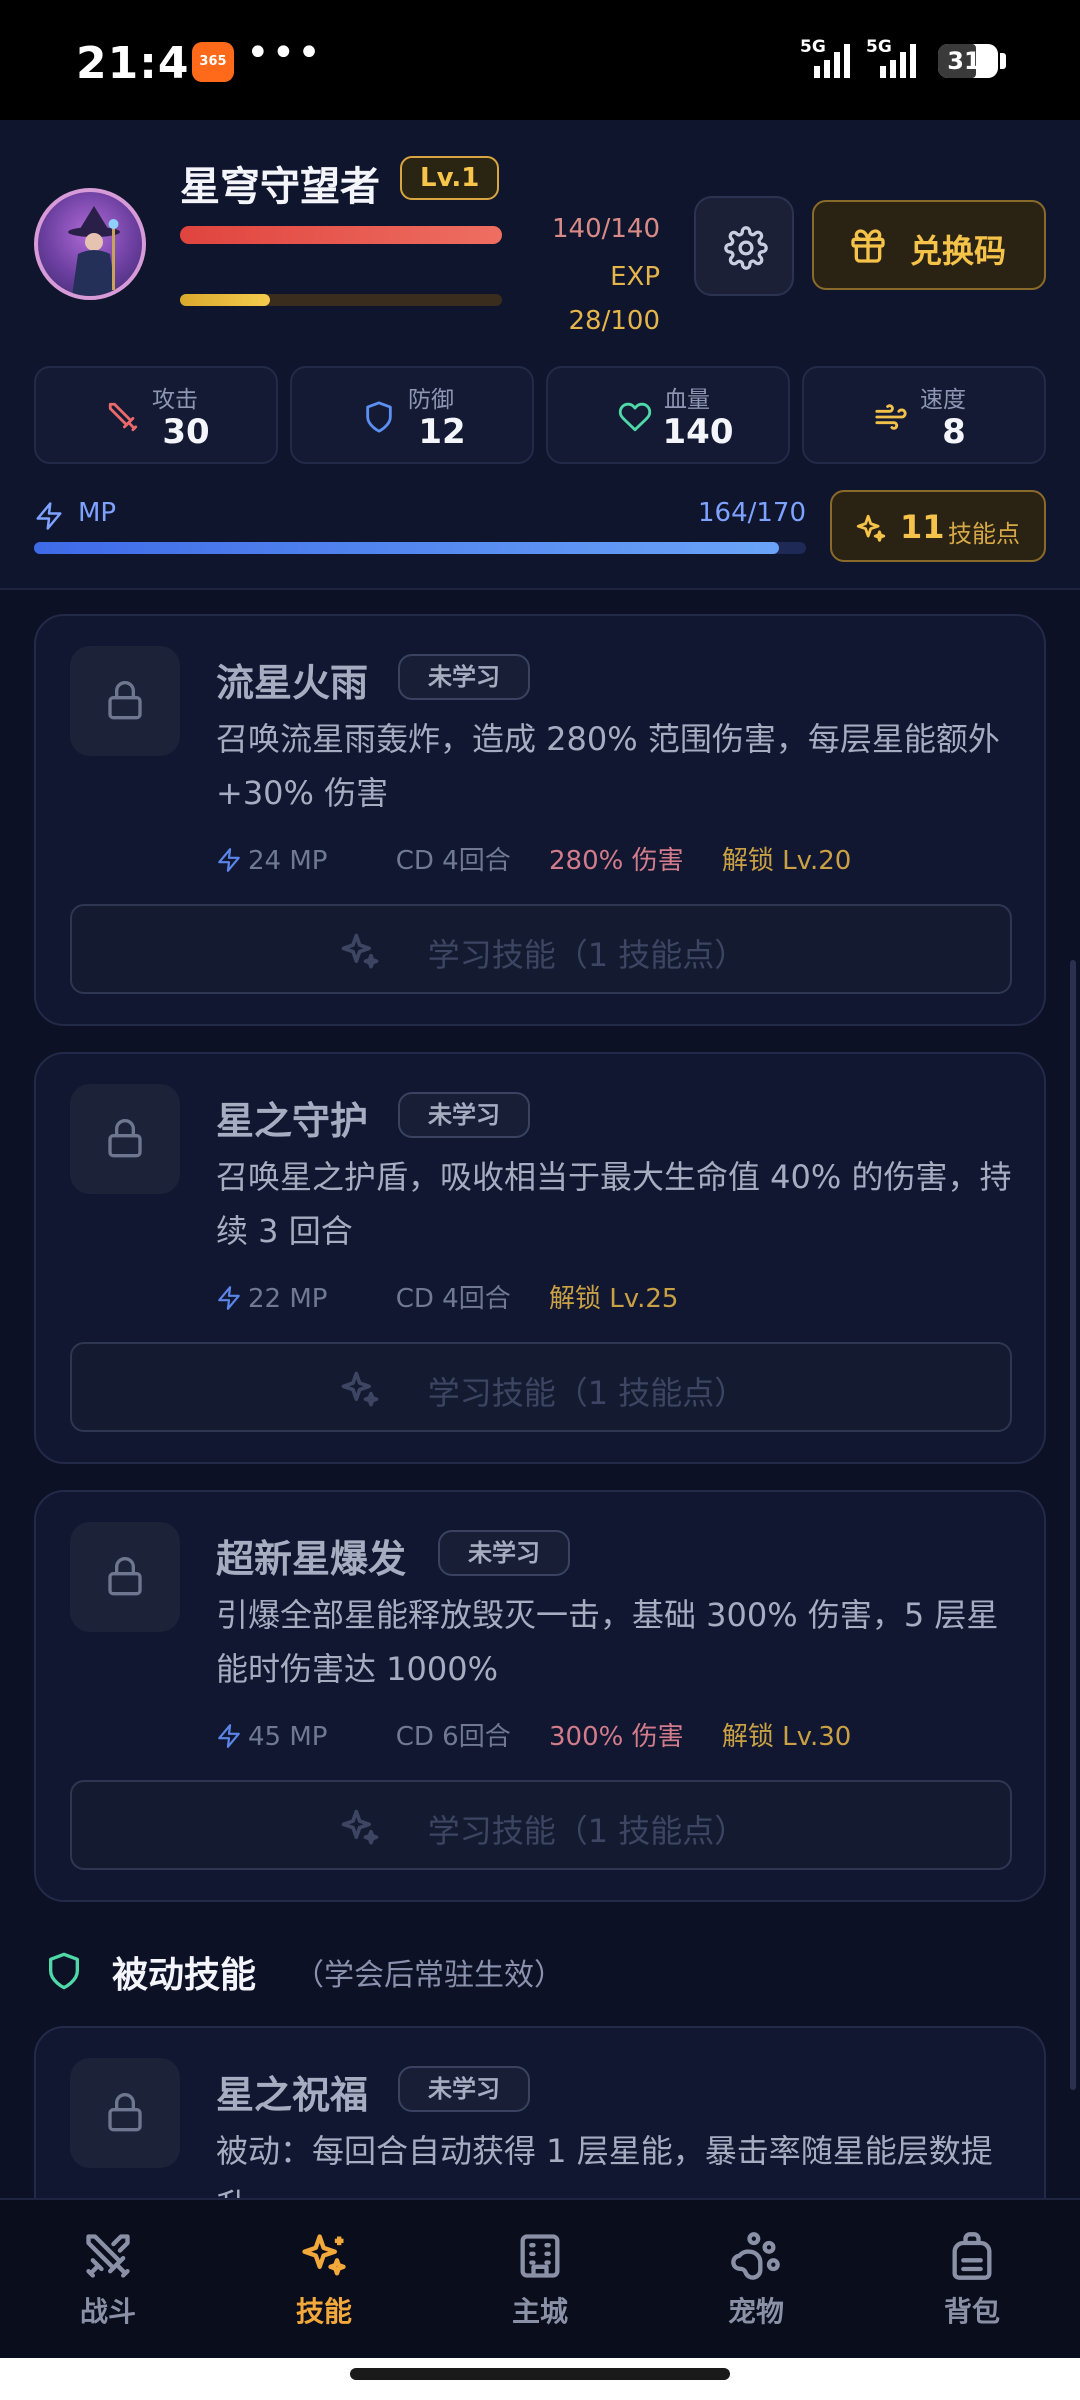  I want to click on skill-unlock-level: 解锁 Lv.20, so click(786, 861).